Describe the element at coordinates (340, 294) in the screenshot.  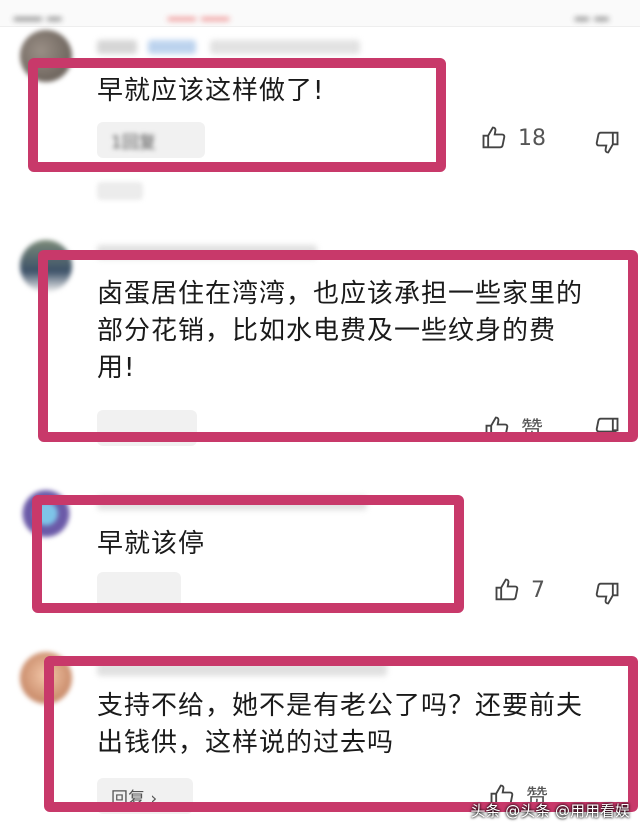
I see `comment-text-line: 卤蛋居住在湾湾，也应该承担一些家里的` at that location.